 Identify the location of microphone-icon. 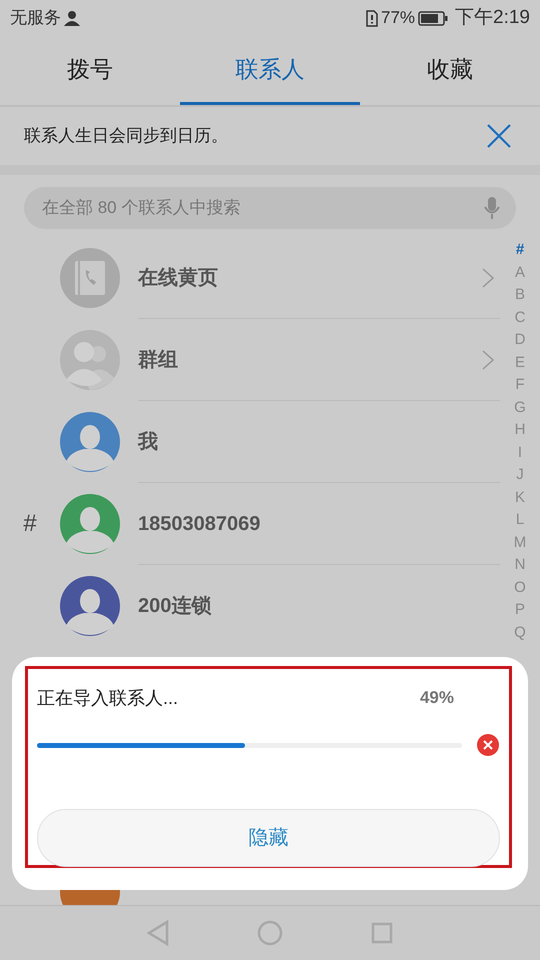
(492, 208).